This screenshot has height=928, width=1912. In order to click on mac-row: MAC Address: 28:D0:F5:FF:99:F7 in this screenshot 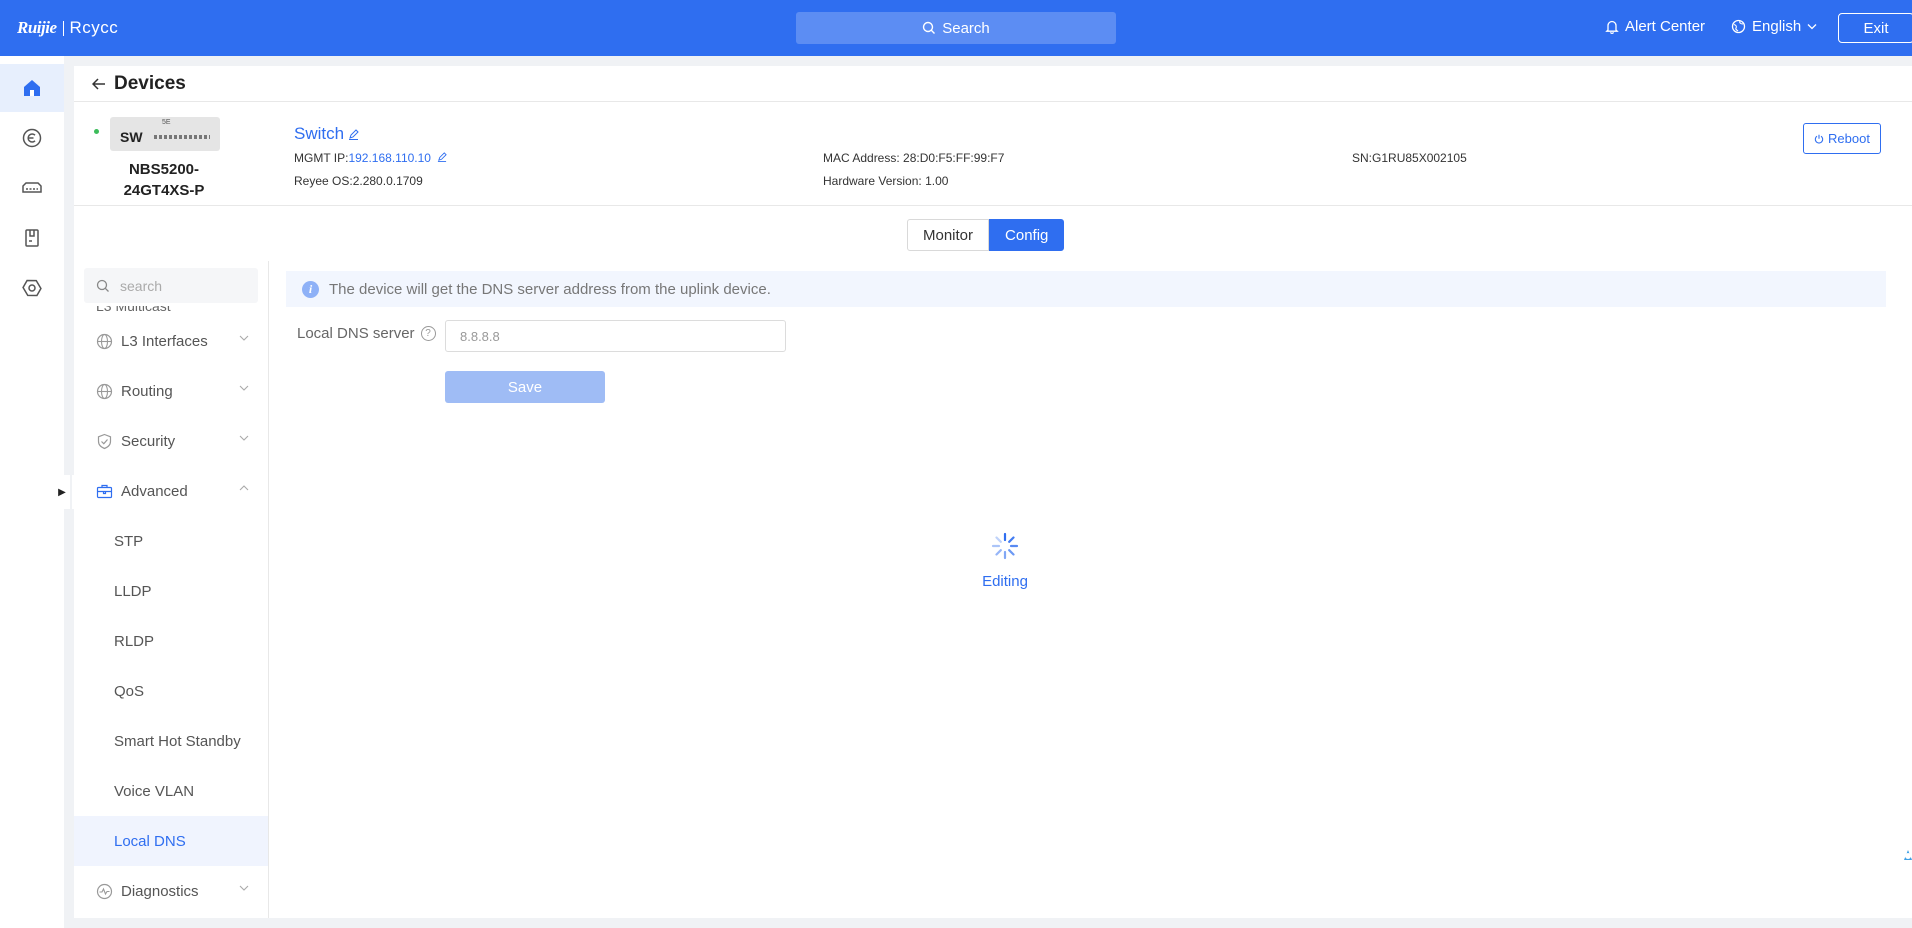, I will do `click(913, 158)`.